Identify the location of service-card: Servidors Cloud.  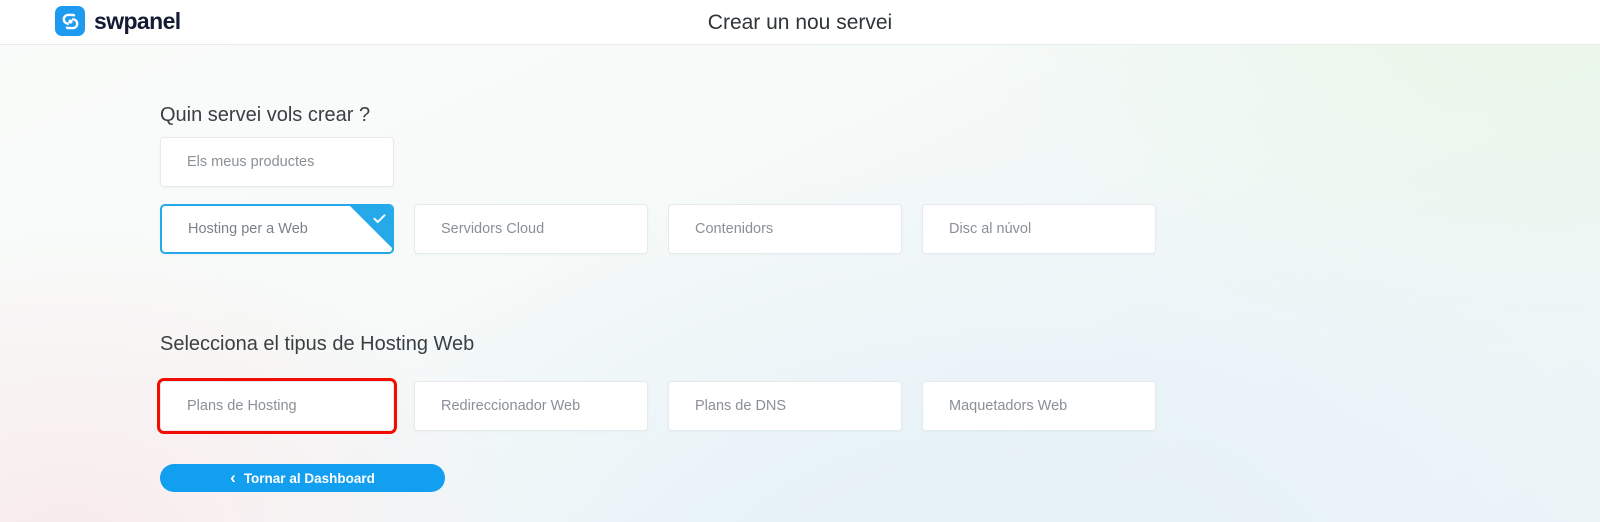
(531, 229).